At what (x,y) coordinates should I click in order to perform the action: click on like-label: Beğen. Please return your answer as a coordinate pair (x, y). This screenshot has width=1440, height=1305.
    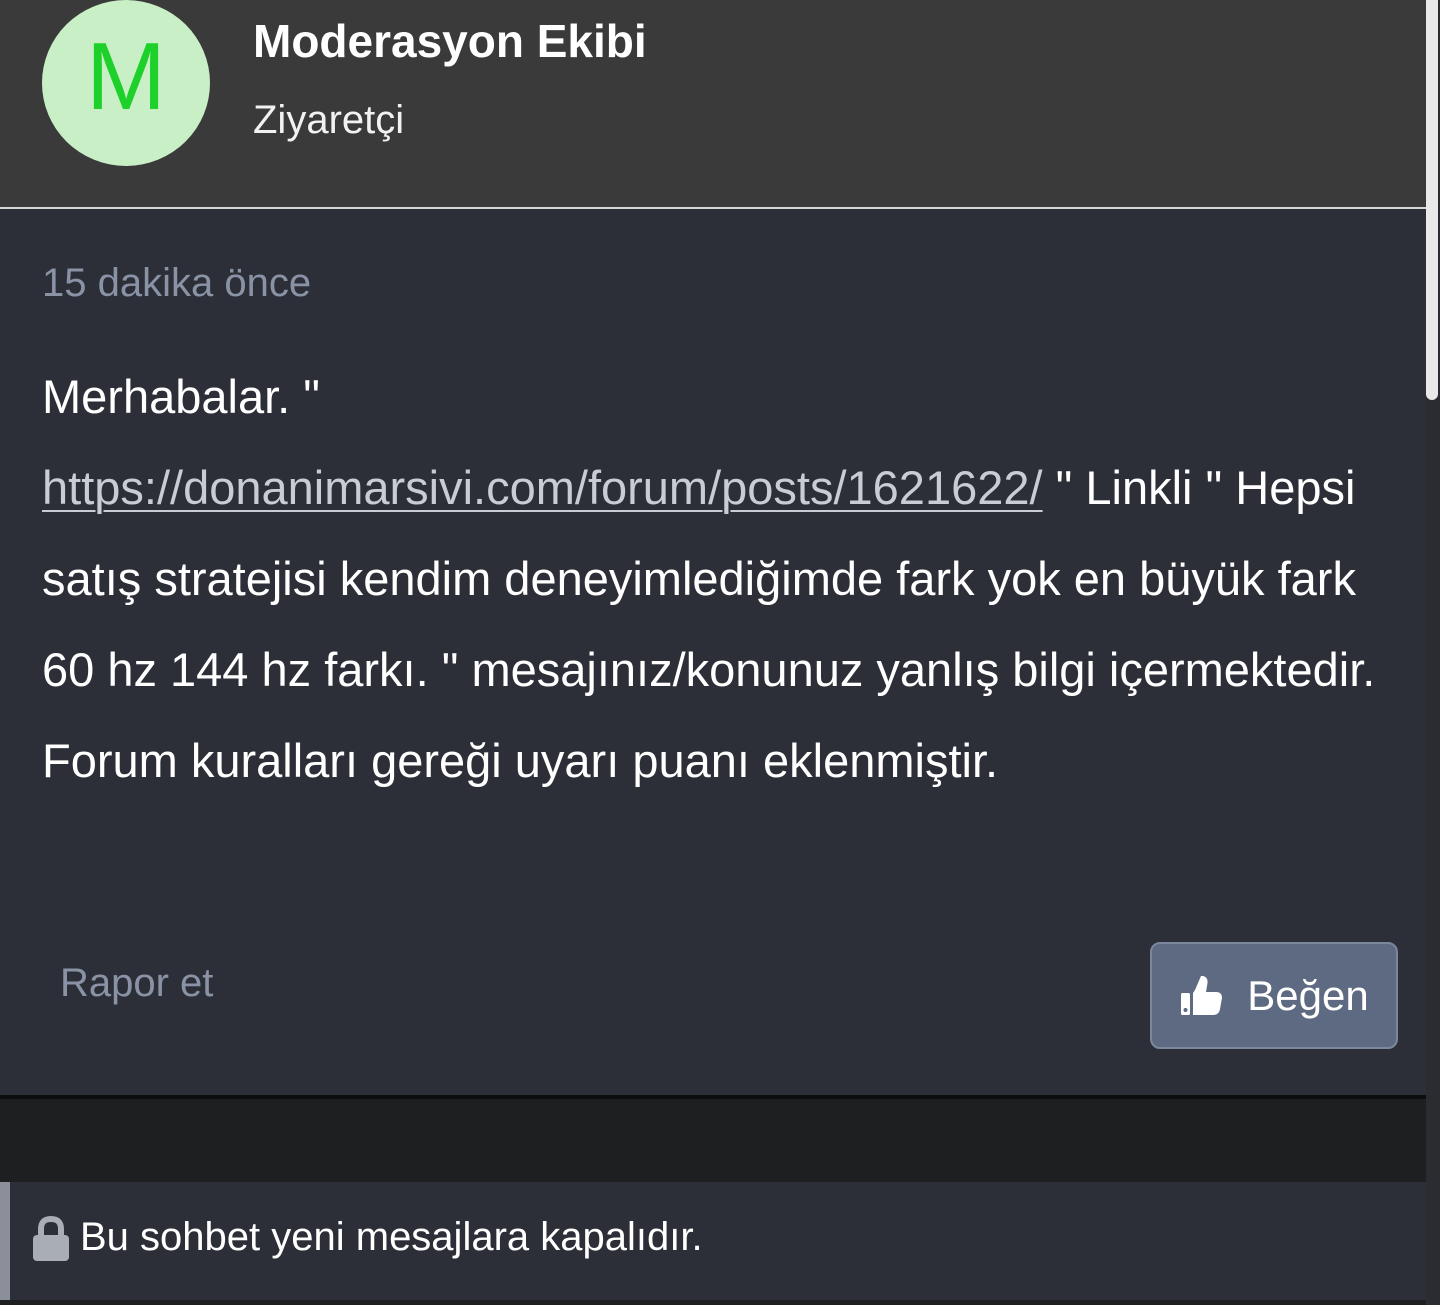
    Looking at the image, I should click on (1308, 995).